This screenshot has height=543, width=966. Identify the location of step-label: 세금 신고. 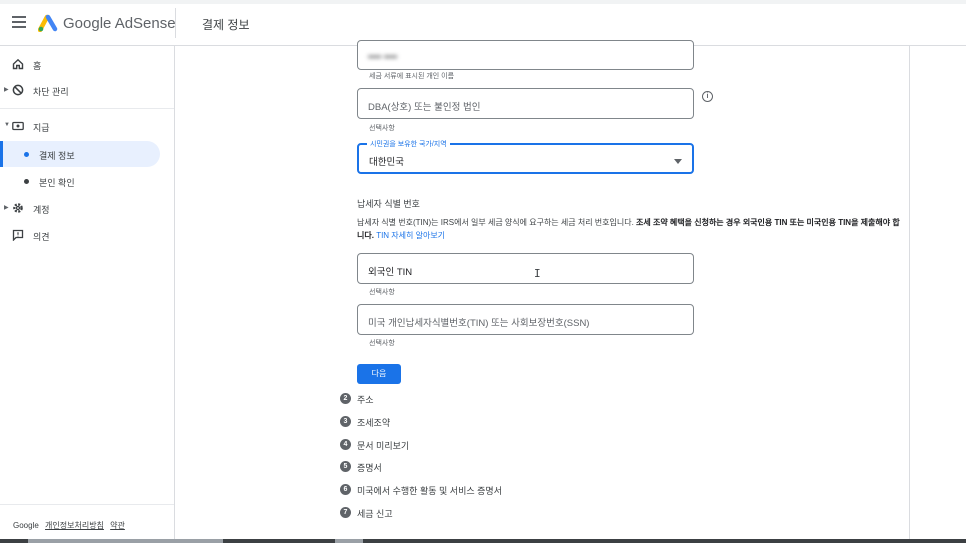
(375, 514).